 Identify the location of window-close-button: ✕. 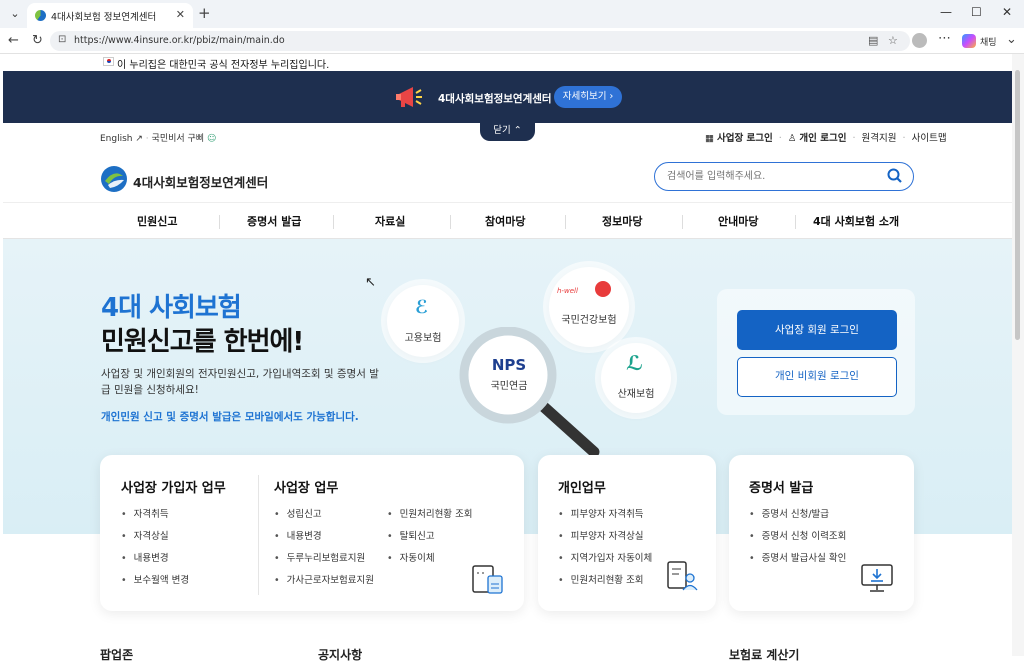
(1007, 12).